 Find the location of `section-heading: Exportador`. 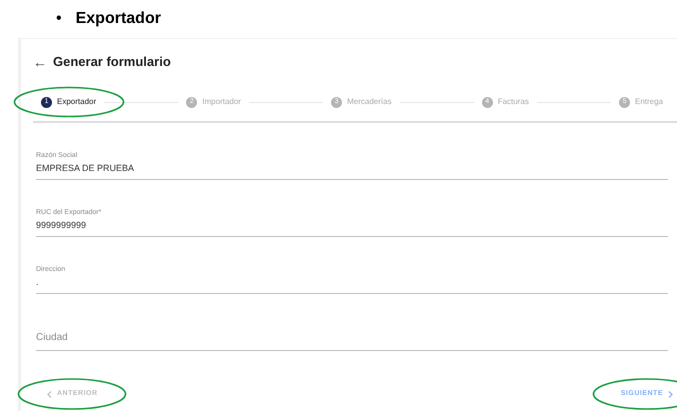

section-heading: Exportador is located at coordinates (118, 19).